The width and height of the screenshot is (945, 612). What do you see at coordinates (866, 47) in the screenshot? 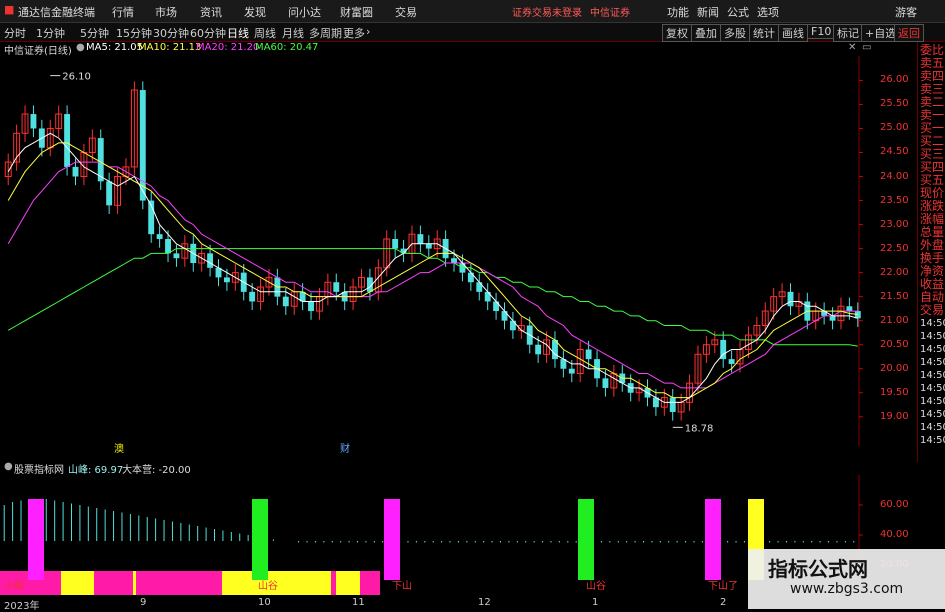
I see `minimize-icon: ▭` at bounding box center [866, 47].